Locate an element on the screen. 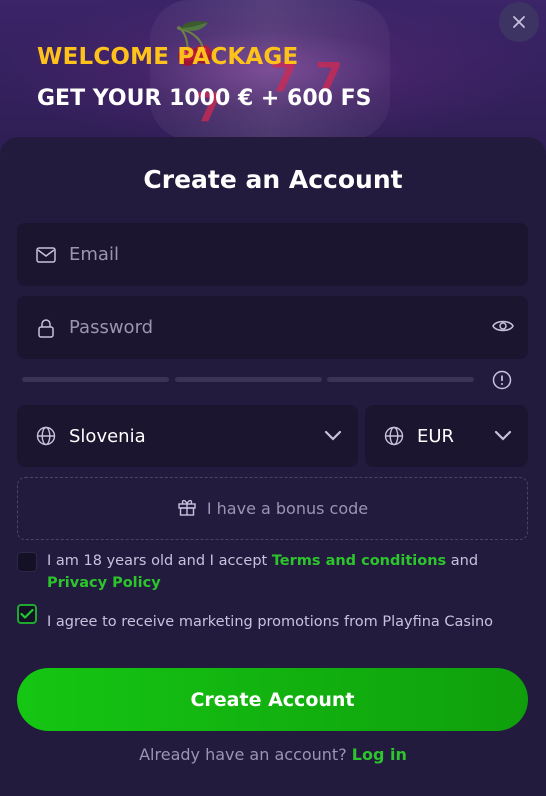 This screenshot has height=796, width=546. password-field: Password is located at coordinates (272, 327).